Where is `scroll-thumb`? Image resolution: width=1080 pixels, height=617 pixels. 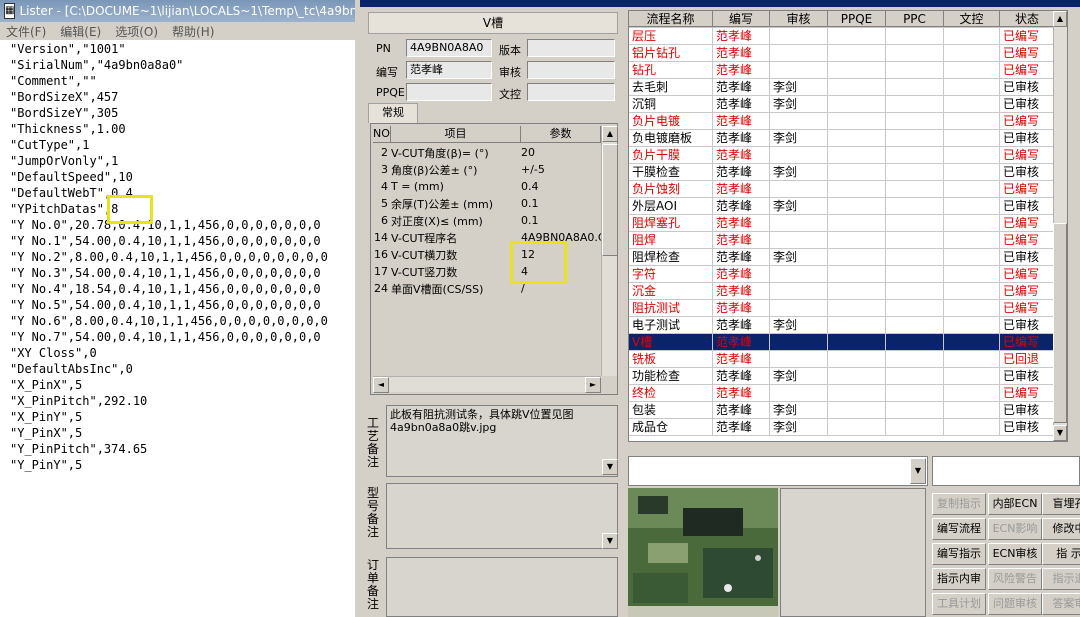 scroll-thumb is located at coordinates (610, 200).